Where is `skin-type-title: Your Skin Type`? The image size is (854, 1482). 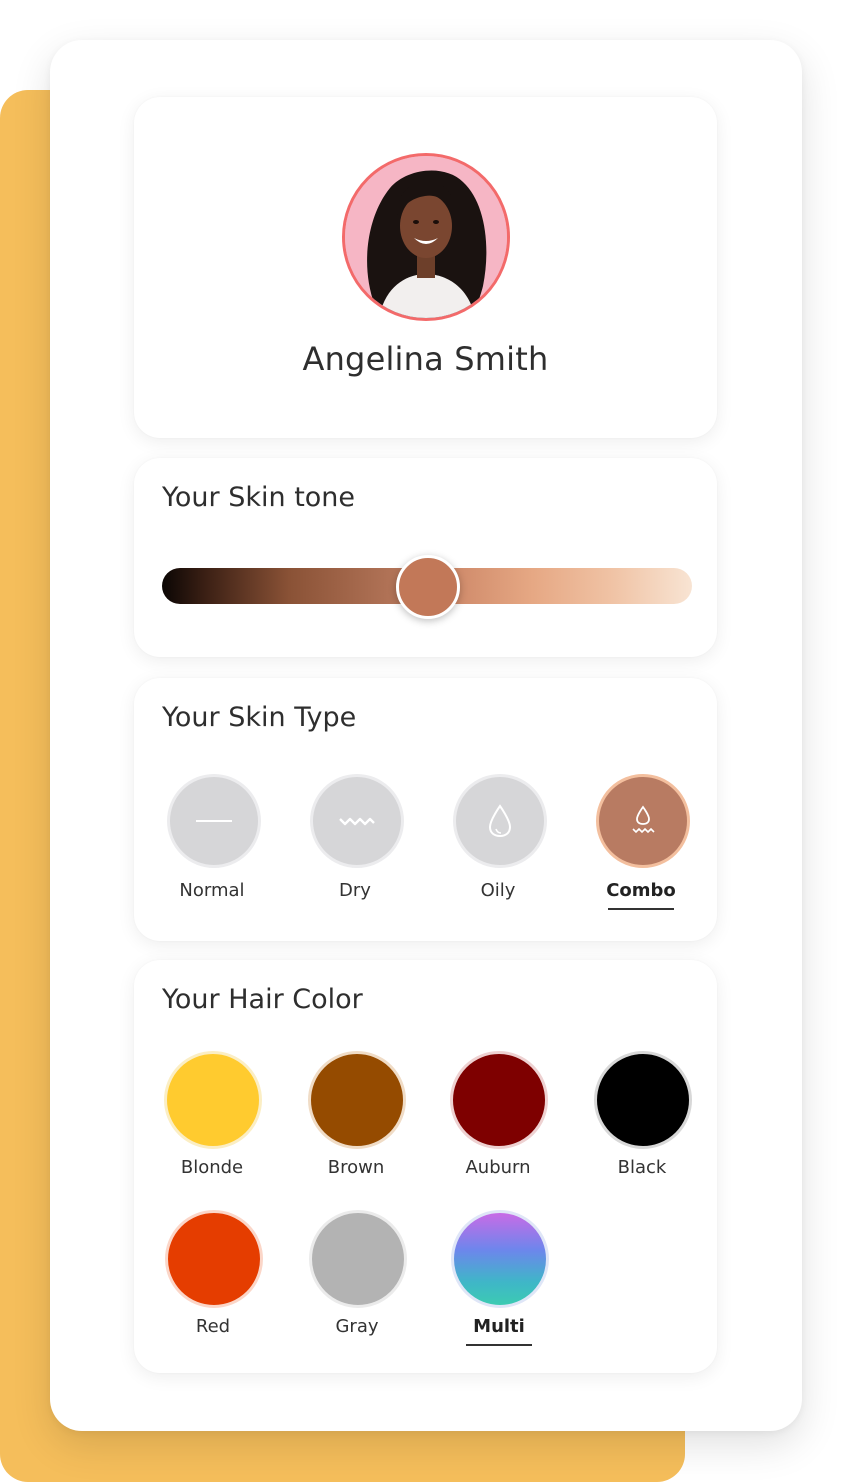 skin-type-title: Your Skin Type is located at coordinates (259, 717).